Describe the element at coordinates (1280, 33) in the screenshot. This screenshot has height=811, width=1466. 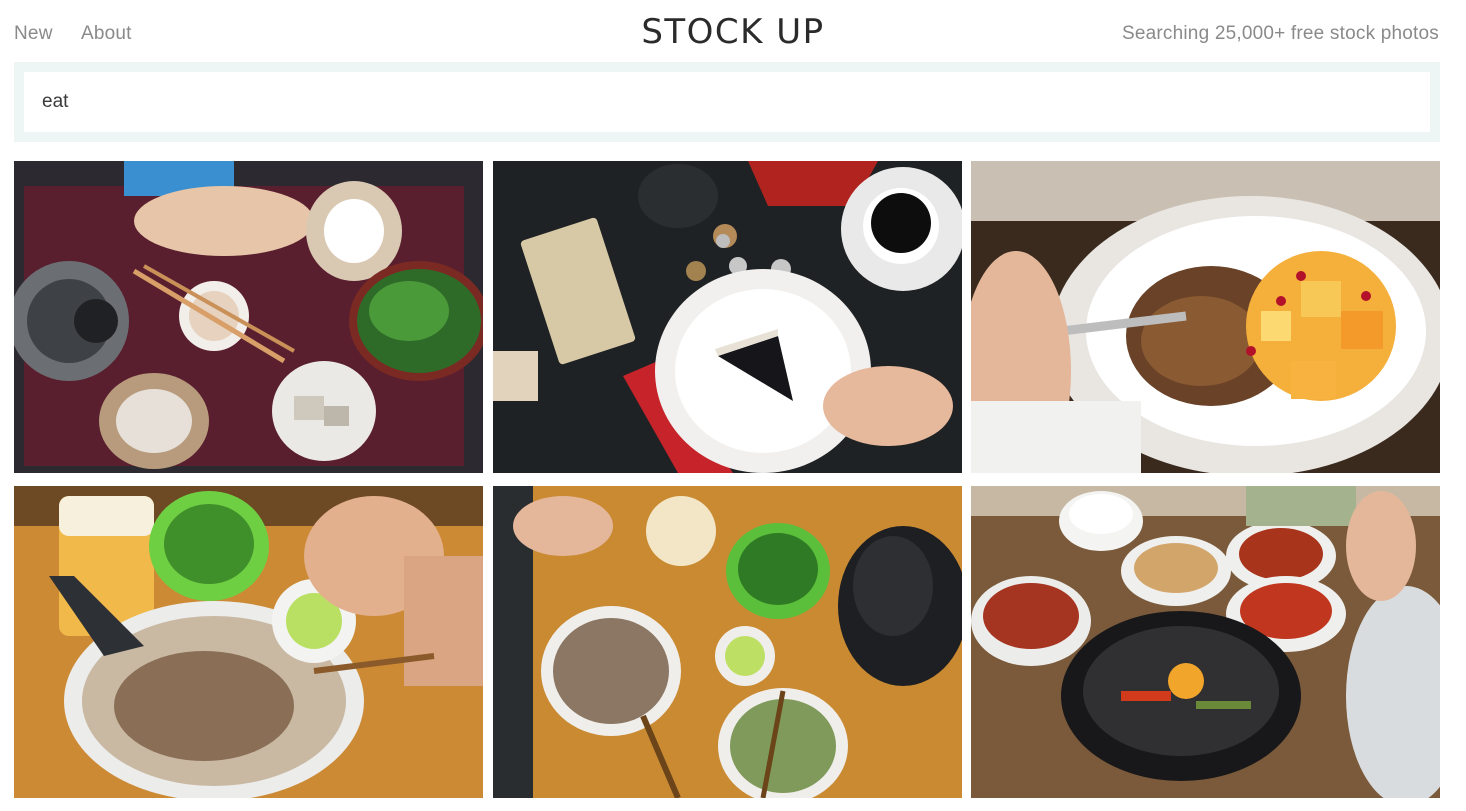
I see `site-tagline: Searching 25,000+ free stock photos` at that location.